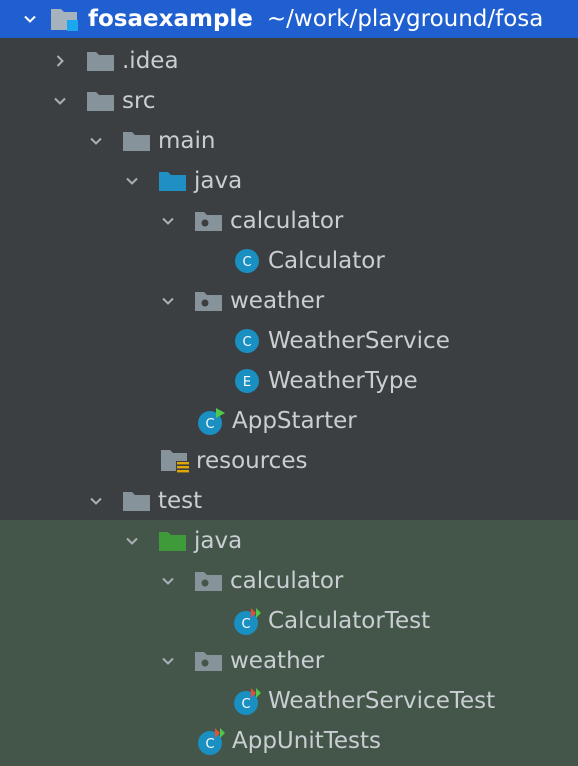 The height and width of the screenshot is (766, 578). I want to click on resources-folder-icon, so click(176, 461).